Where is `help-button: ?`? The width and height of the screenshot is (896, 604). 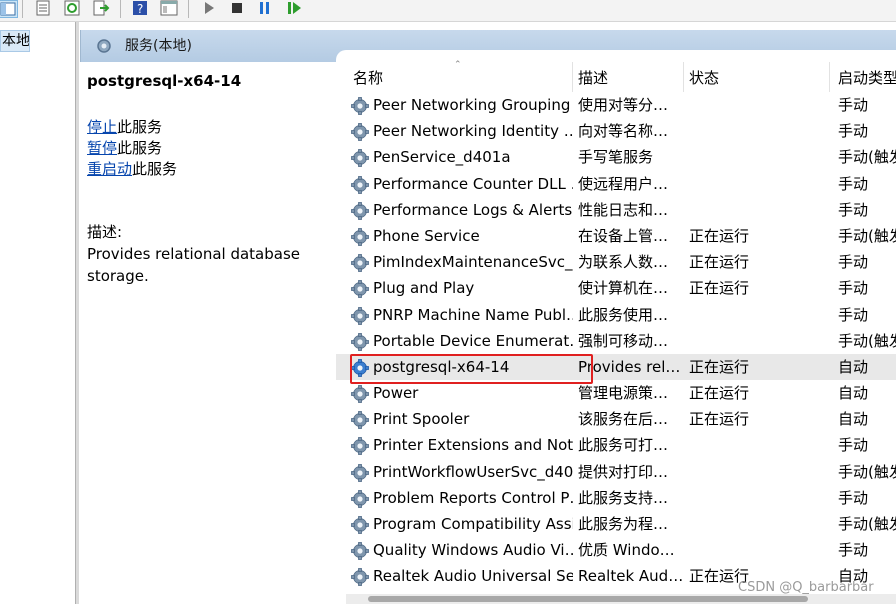
help-button: ? is located at coordinates (141, 9).